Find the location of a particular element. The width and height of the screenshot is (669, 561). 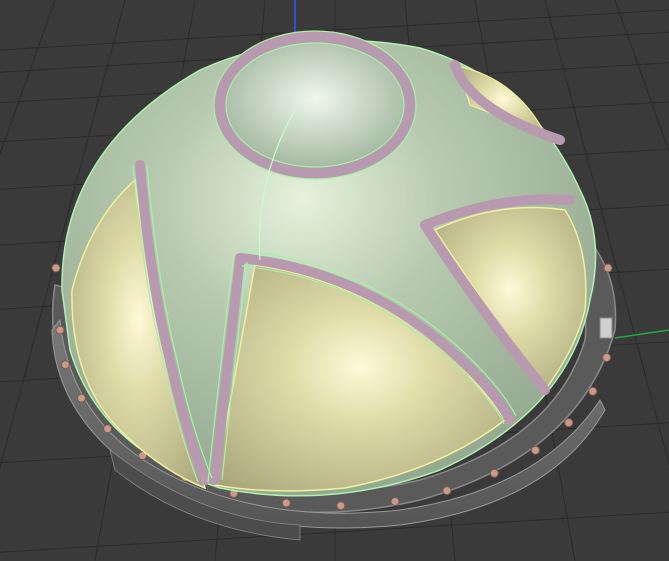

top-circle-ring is located at coordinates (315, 105).